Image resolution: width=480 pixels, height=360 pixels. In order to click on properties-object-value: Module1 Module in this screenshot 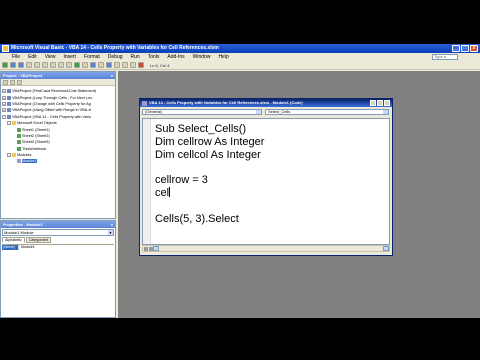, I will do `click(19, 232)`.